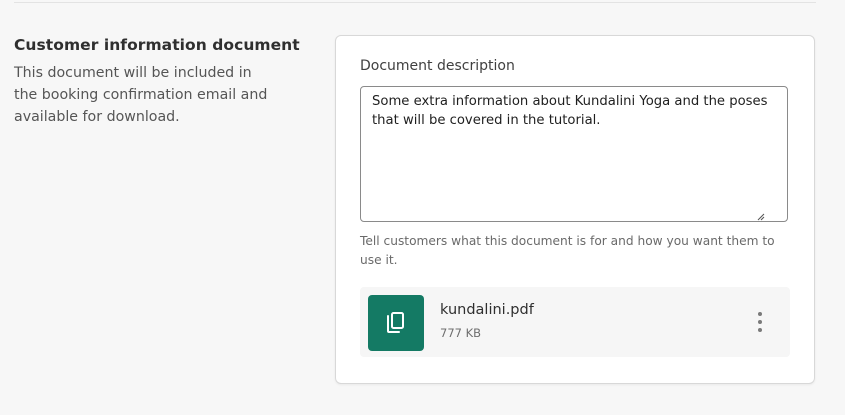 The image size is (845, 415). I want to click on resize-handle-icon, so click(761, 217).